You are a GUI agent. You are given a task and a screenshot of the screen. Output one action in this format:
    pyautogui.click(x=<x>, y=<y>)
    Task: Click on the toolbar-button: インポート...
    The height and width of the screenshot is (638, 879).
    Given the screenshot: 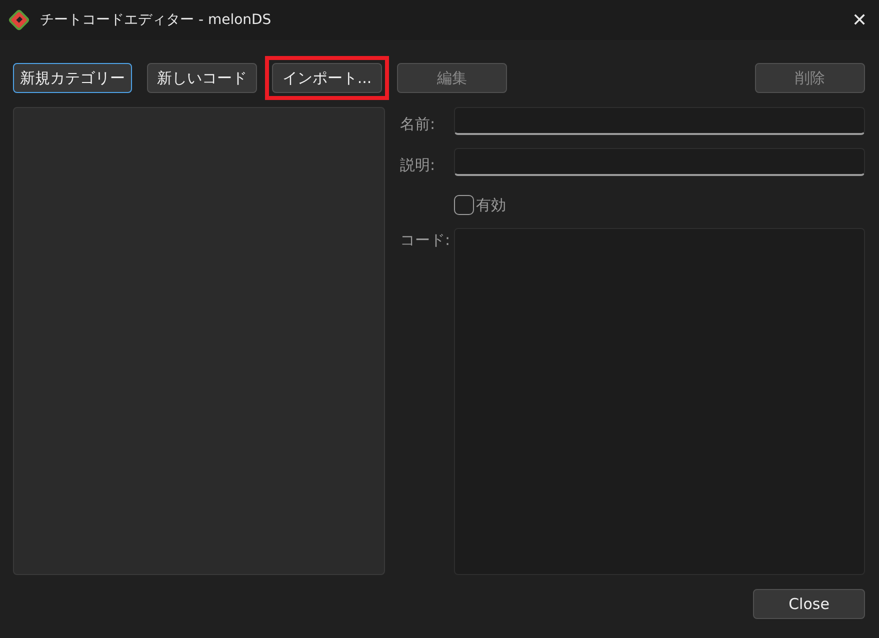 What is the action you would take?
    pyautogui.click(x=327, y=78)
    